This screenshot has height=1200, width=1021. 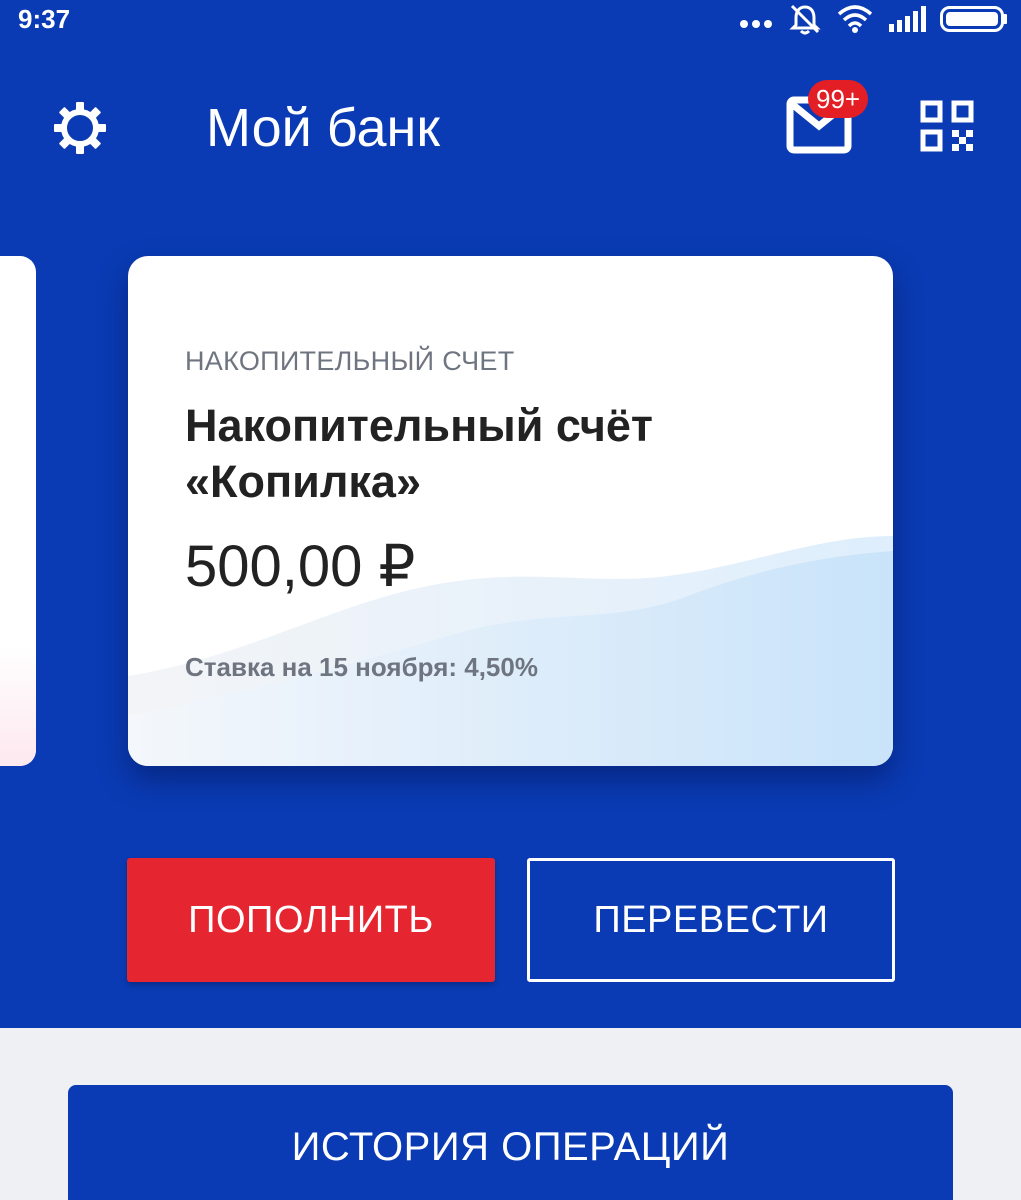 What do you see at coordinates (300, 566) in the screenshot?
I see `account-balance: 500,00 ₽` at bounding box center [300, 566].